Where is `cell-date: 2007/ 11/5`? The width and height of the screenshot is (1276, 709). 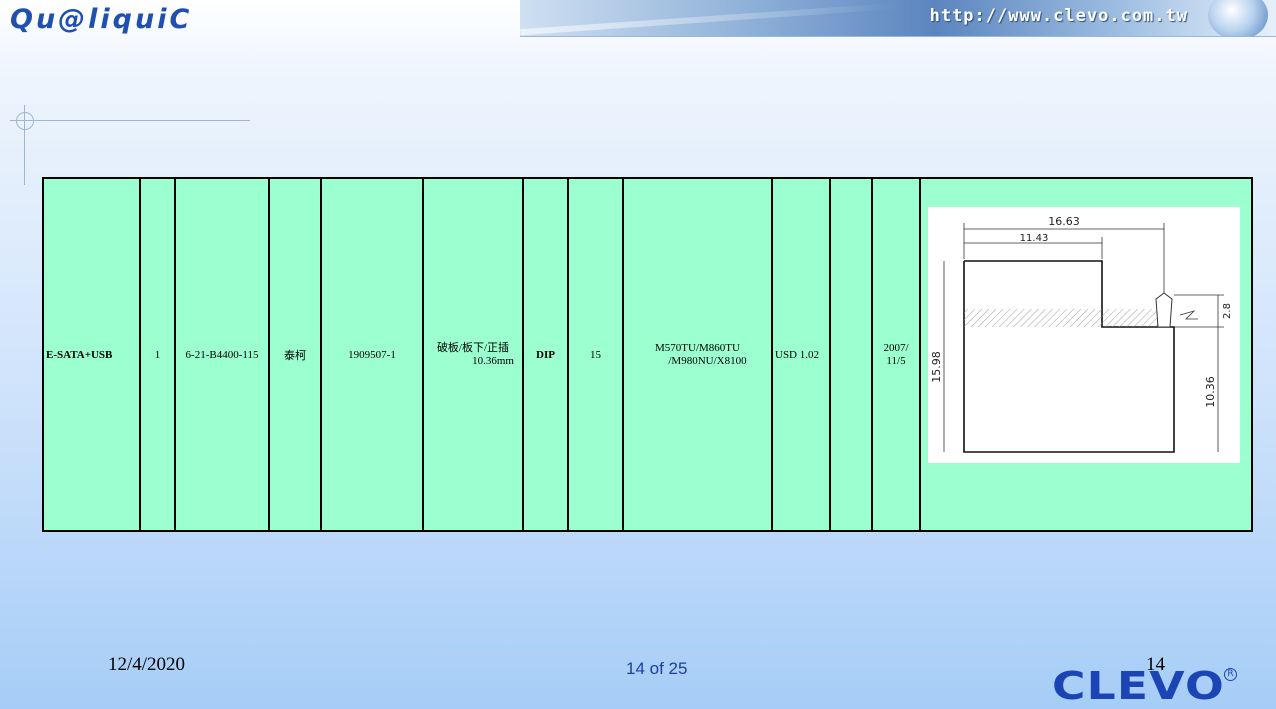
cell-date: 2007/ 11/5 is located at coordinates (896, 354).